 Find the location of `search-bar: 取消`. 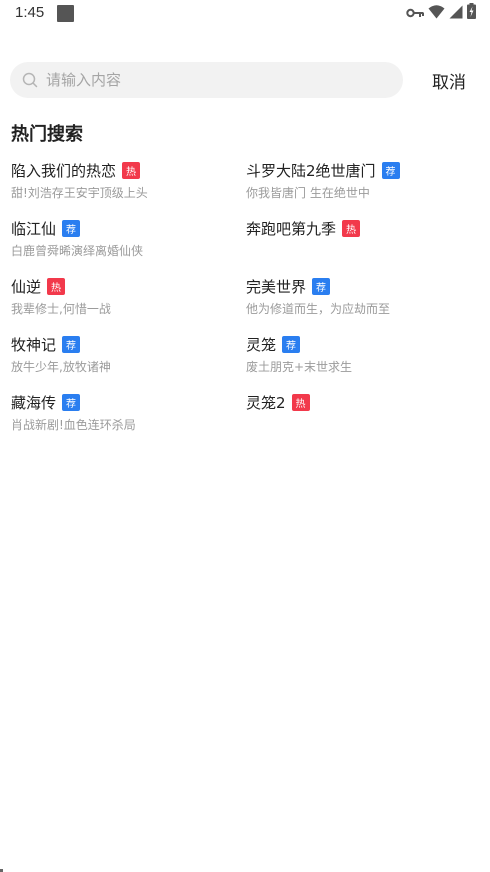

search-bar: 取消 is located at coordinates (245, 80).